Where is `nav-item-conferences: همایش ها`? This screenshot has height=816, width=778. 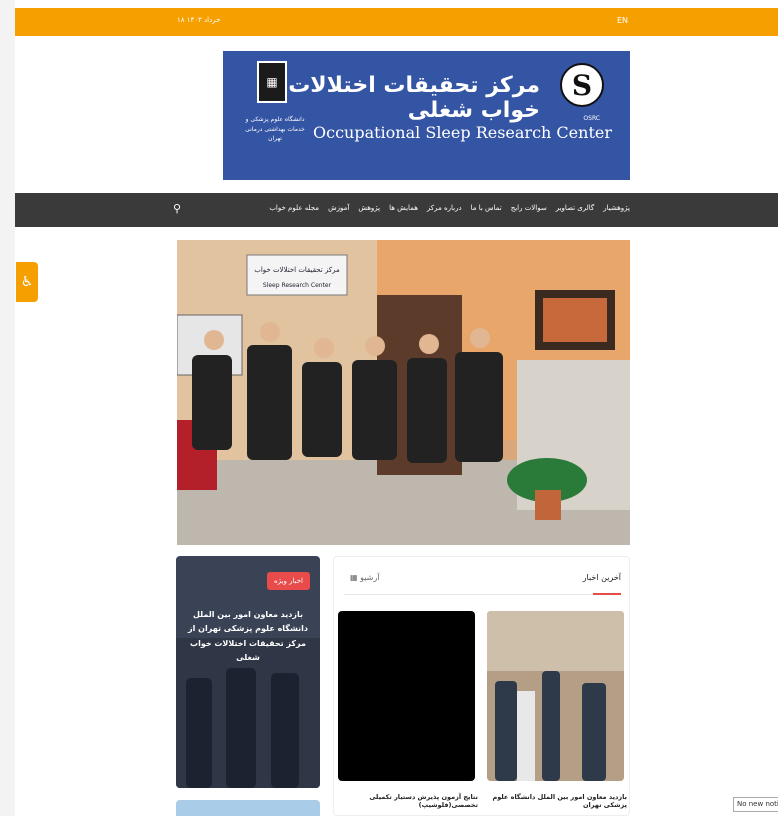
nav-item-conferences: همایش ها is located at coordinates (403, 208).